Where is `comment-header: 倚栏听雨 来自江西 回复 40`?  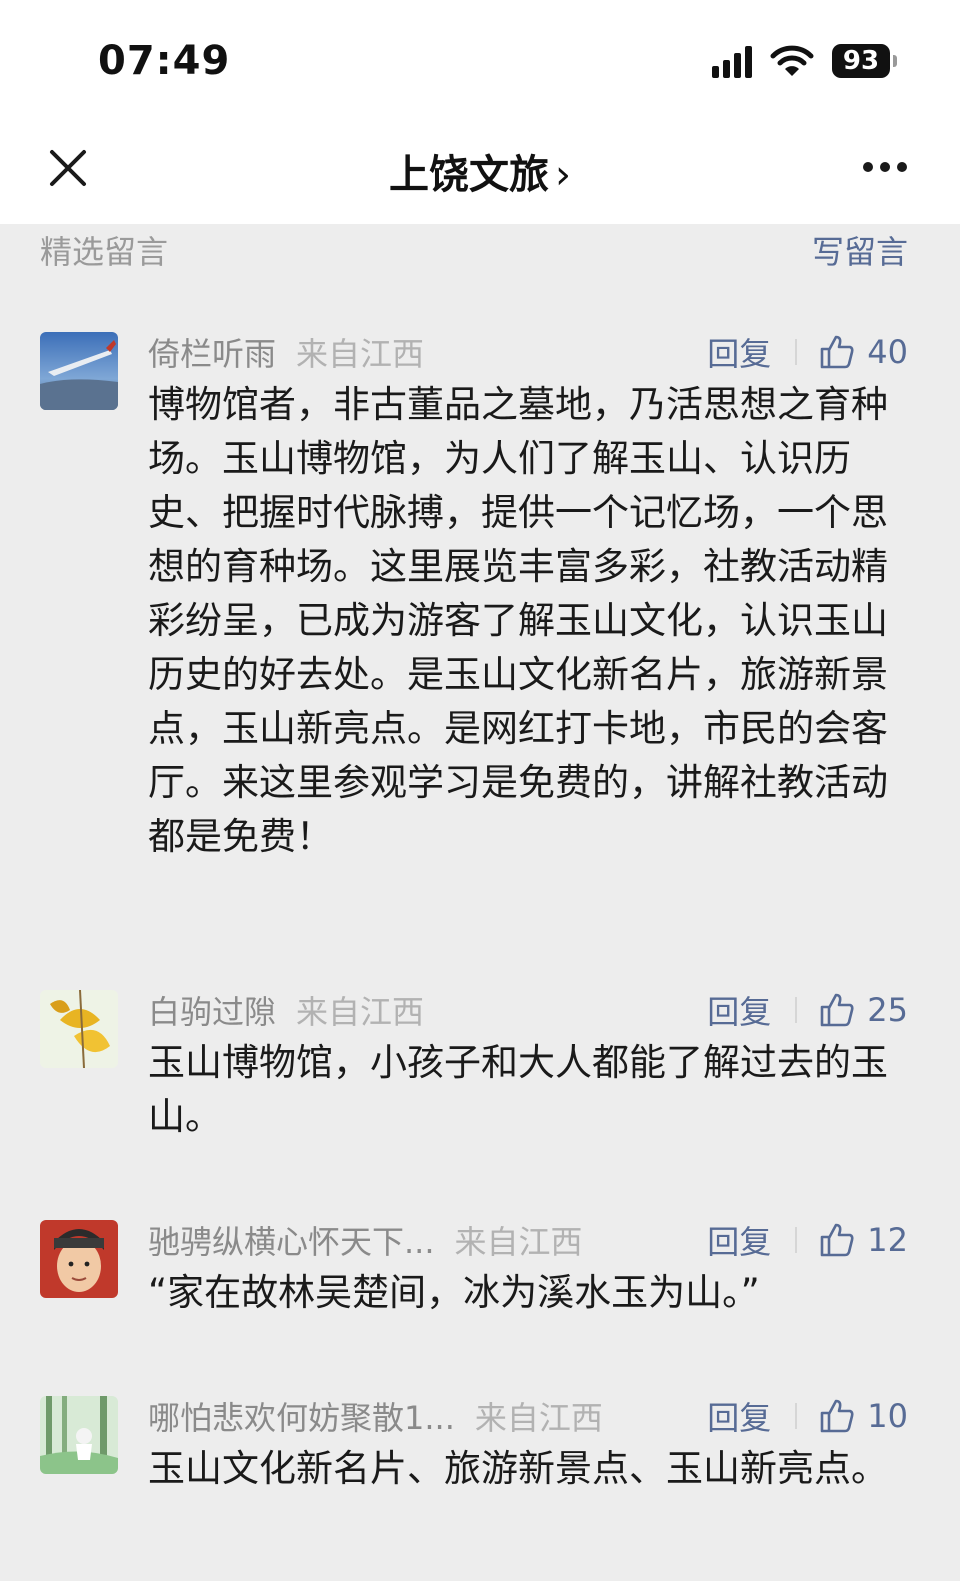
comment-header: 倚栏听雨 来自江西 回复 40 is located at coordinates (528, 352).